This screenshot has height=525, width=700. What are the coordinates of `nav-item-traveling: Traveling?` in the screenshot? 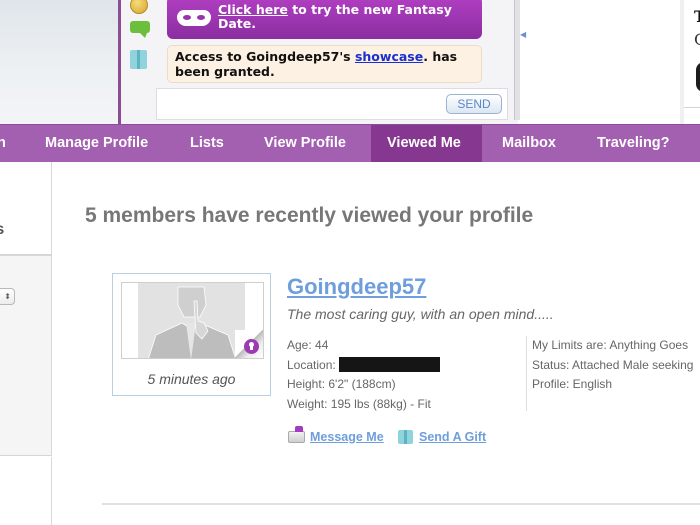 It's located at (633, 143).